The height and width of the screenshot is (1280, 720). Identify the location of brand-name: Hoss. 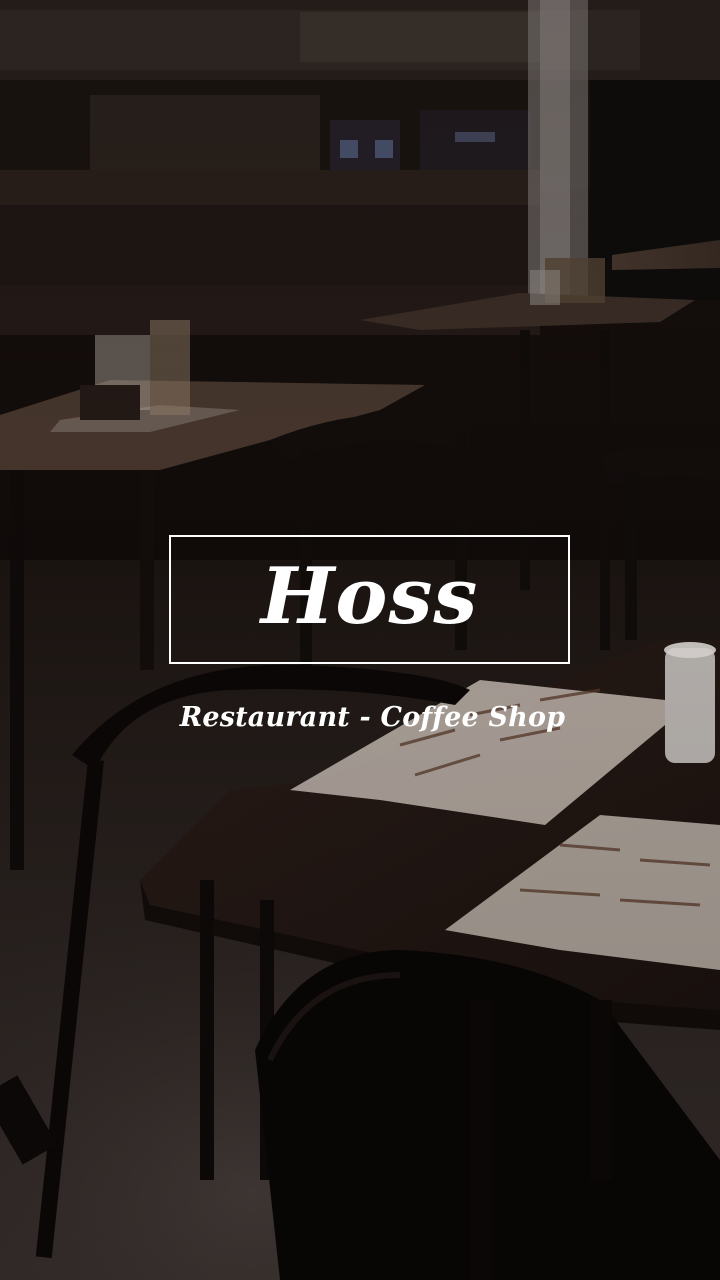
(369, 596).